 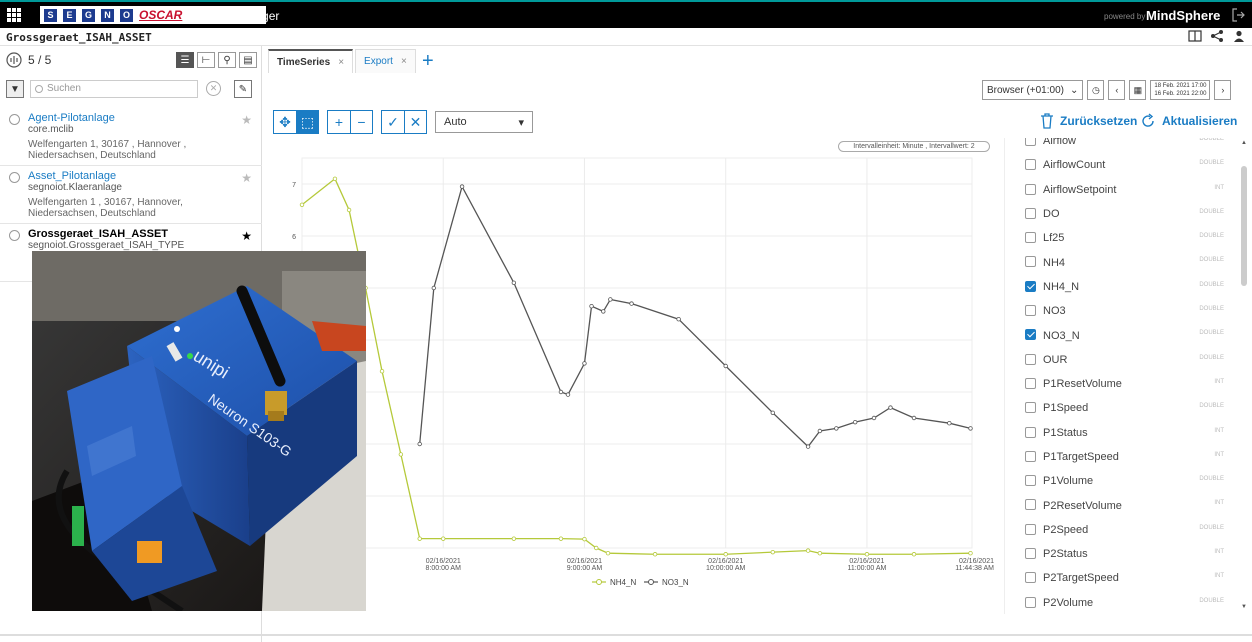 I want to click on timezone-select: Browser (+01:00) ⌄, so click(x=1033, y=90).